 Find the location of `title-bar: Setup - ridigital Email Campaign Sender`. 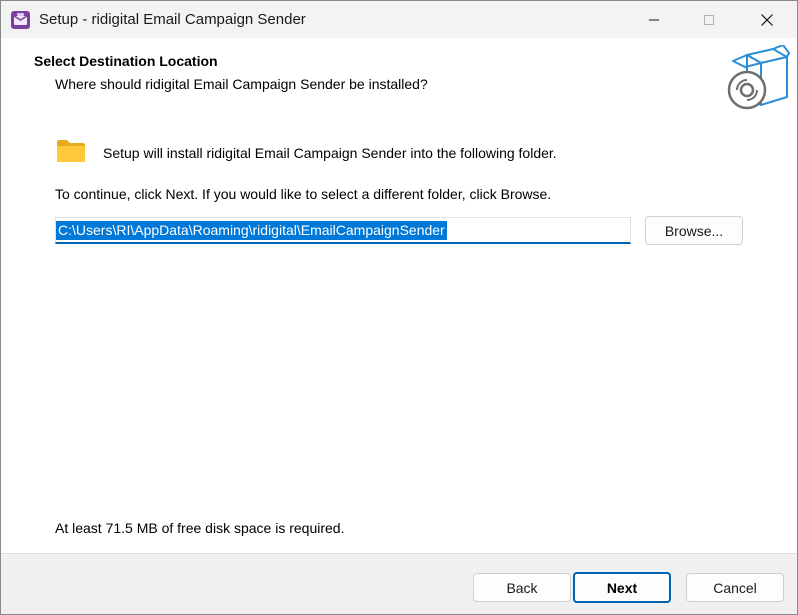

title-bar: Setup - ridigital Email Campaign Sender is located at coordinates (399, 19).